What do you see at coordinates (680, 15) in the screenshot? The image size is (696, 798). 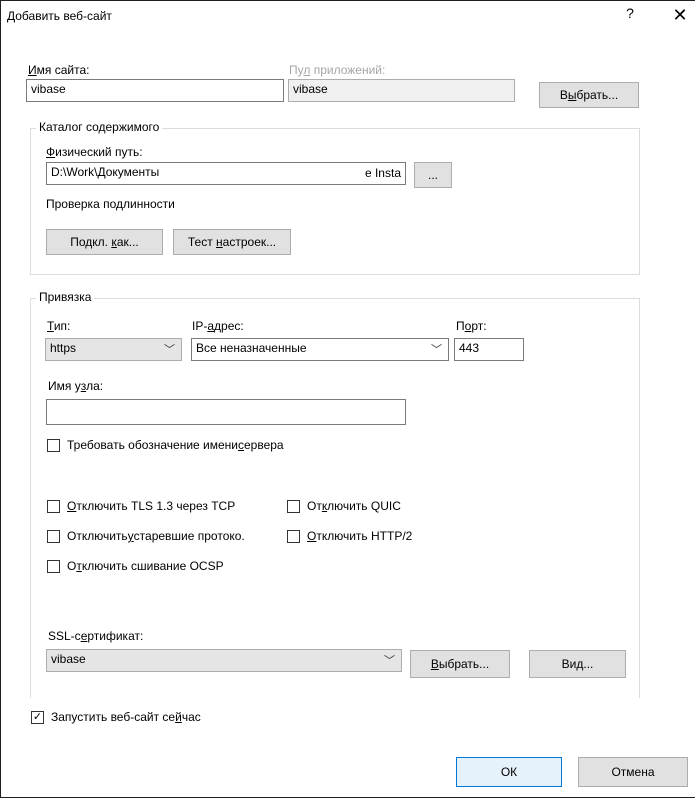 I see `close-icon: ✕` at bounding box center [680, 15].